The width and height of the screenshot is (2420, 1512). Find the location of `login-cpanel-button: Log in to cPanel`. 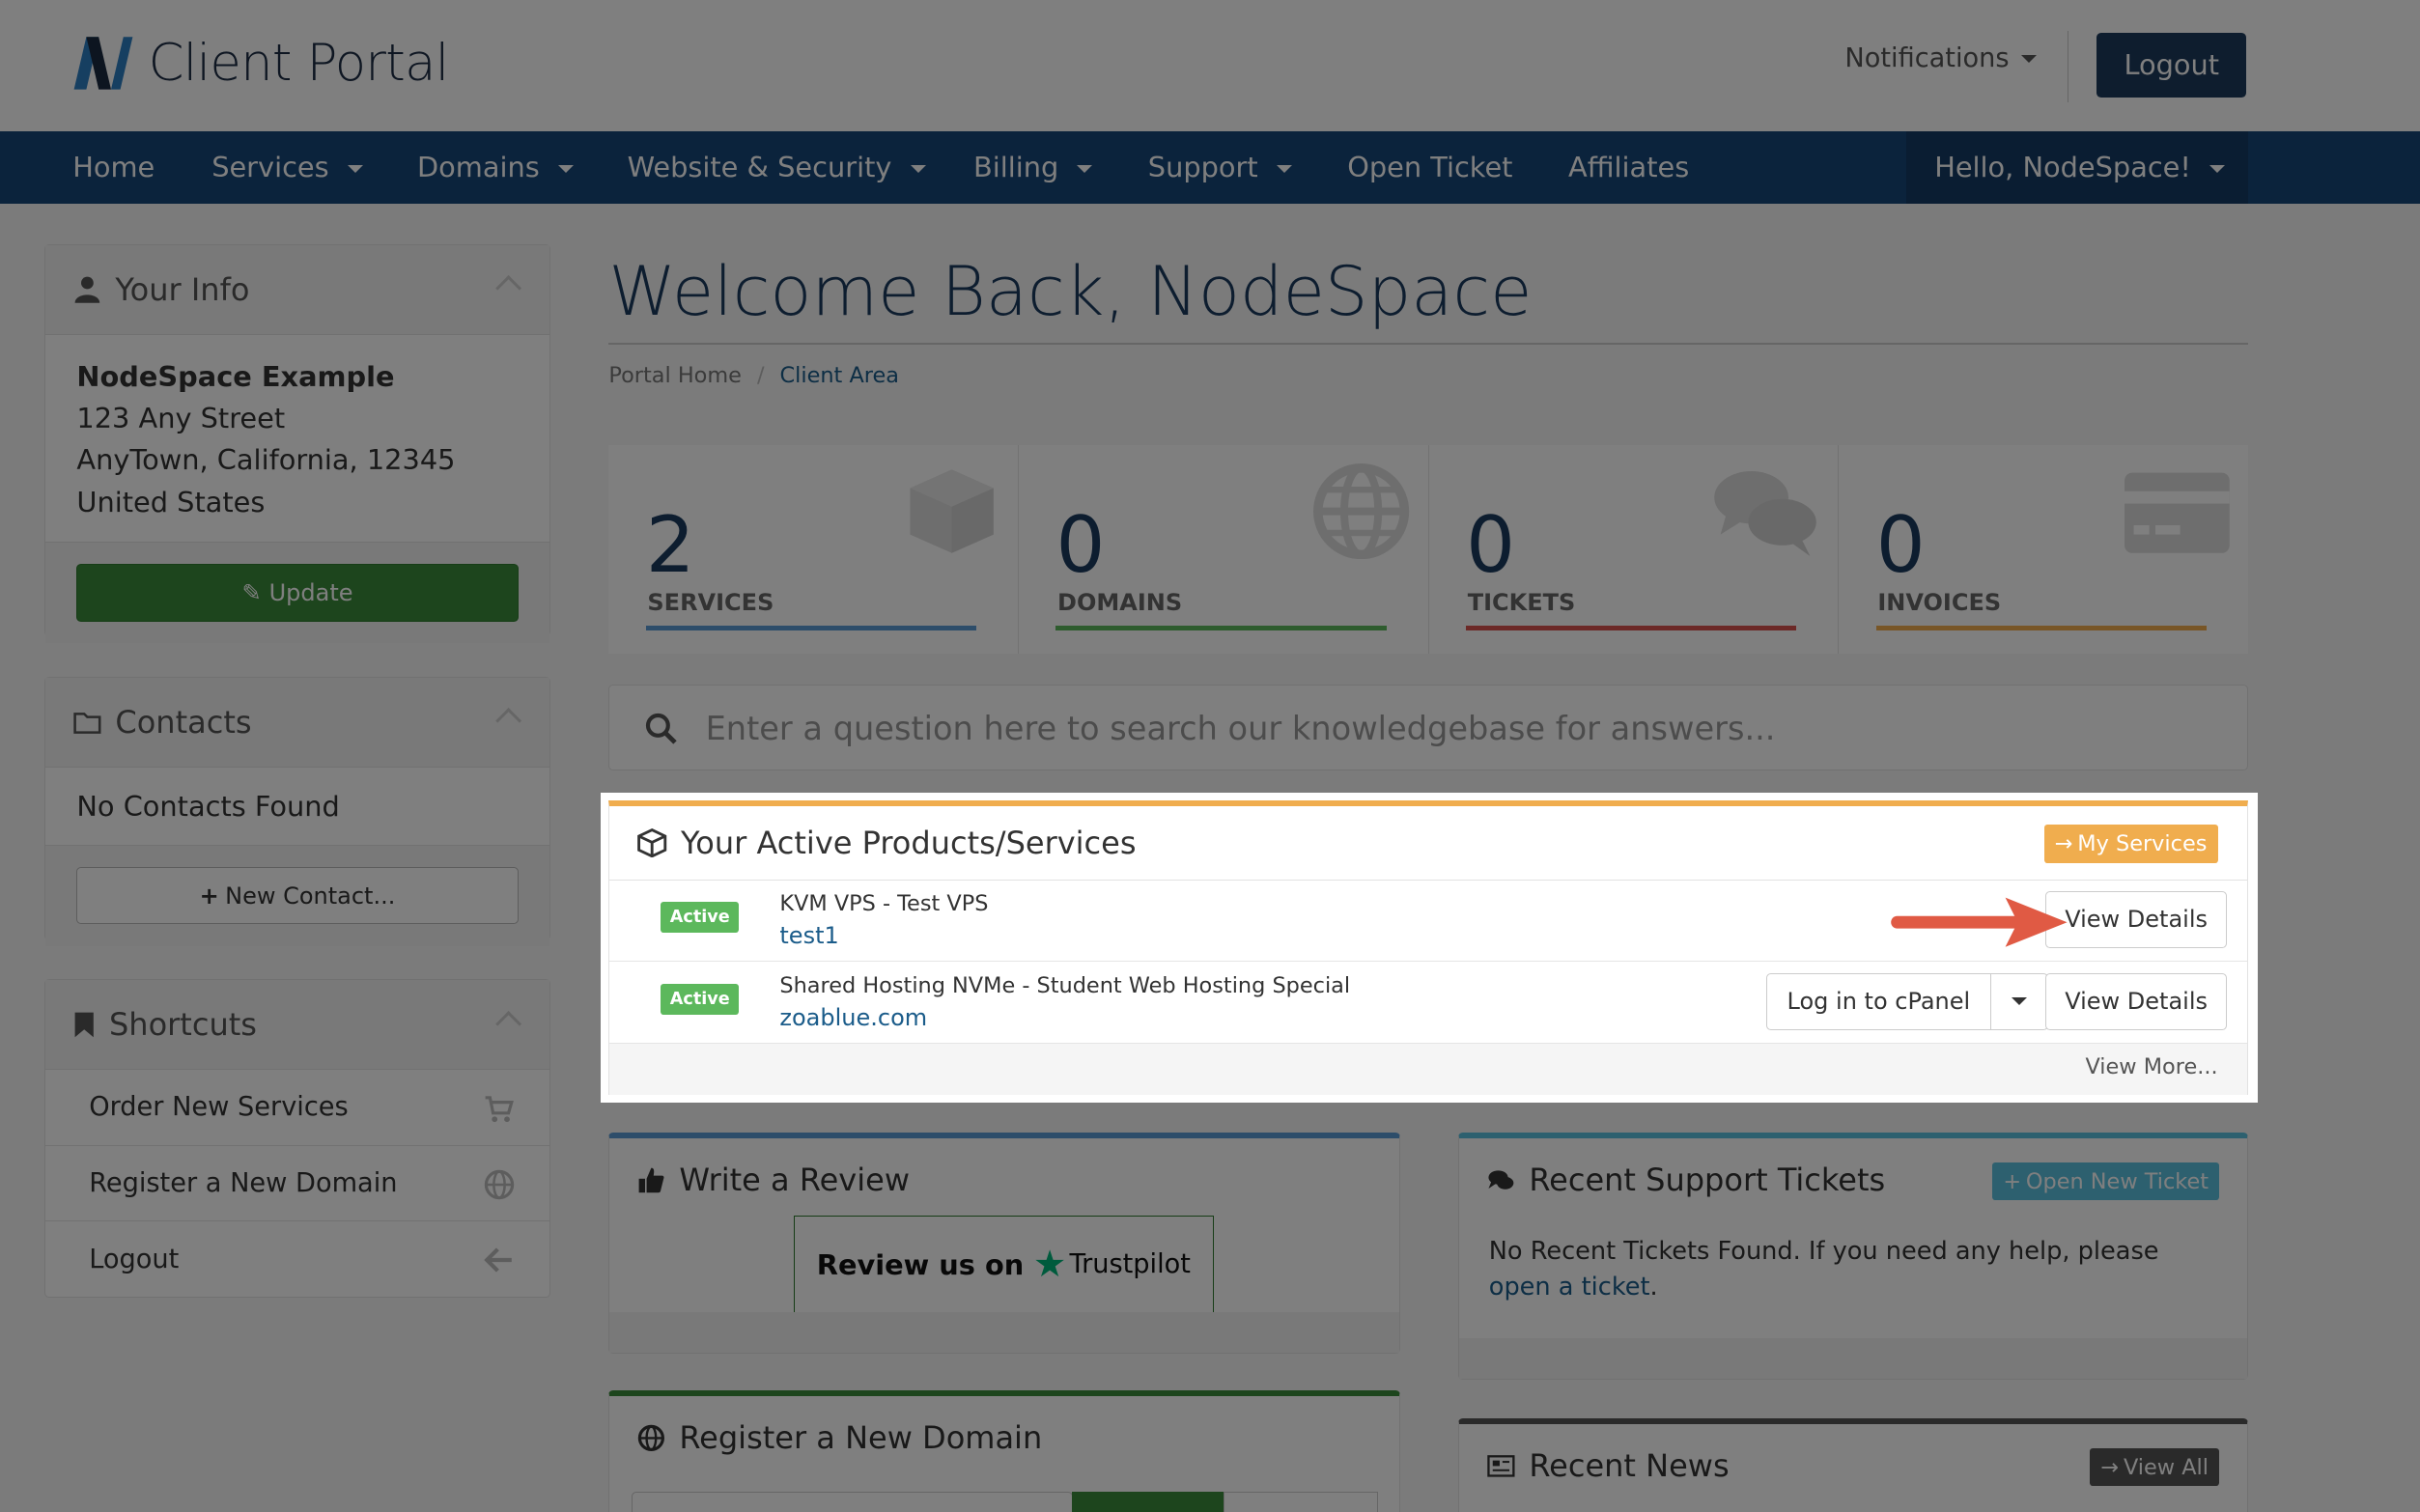

login-cpanel-button: Log in to cPanel is located at coordinates (1879, 1001).